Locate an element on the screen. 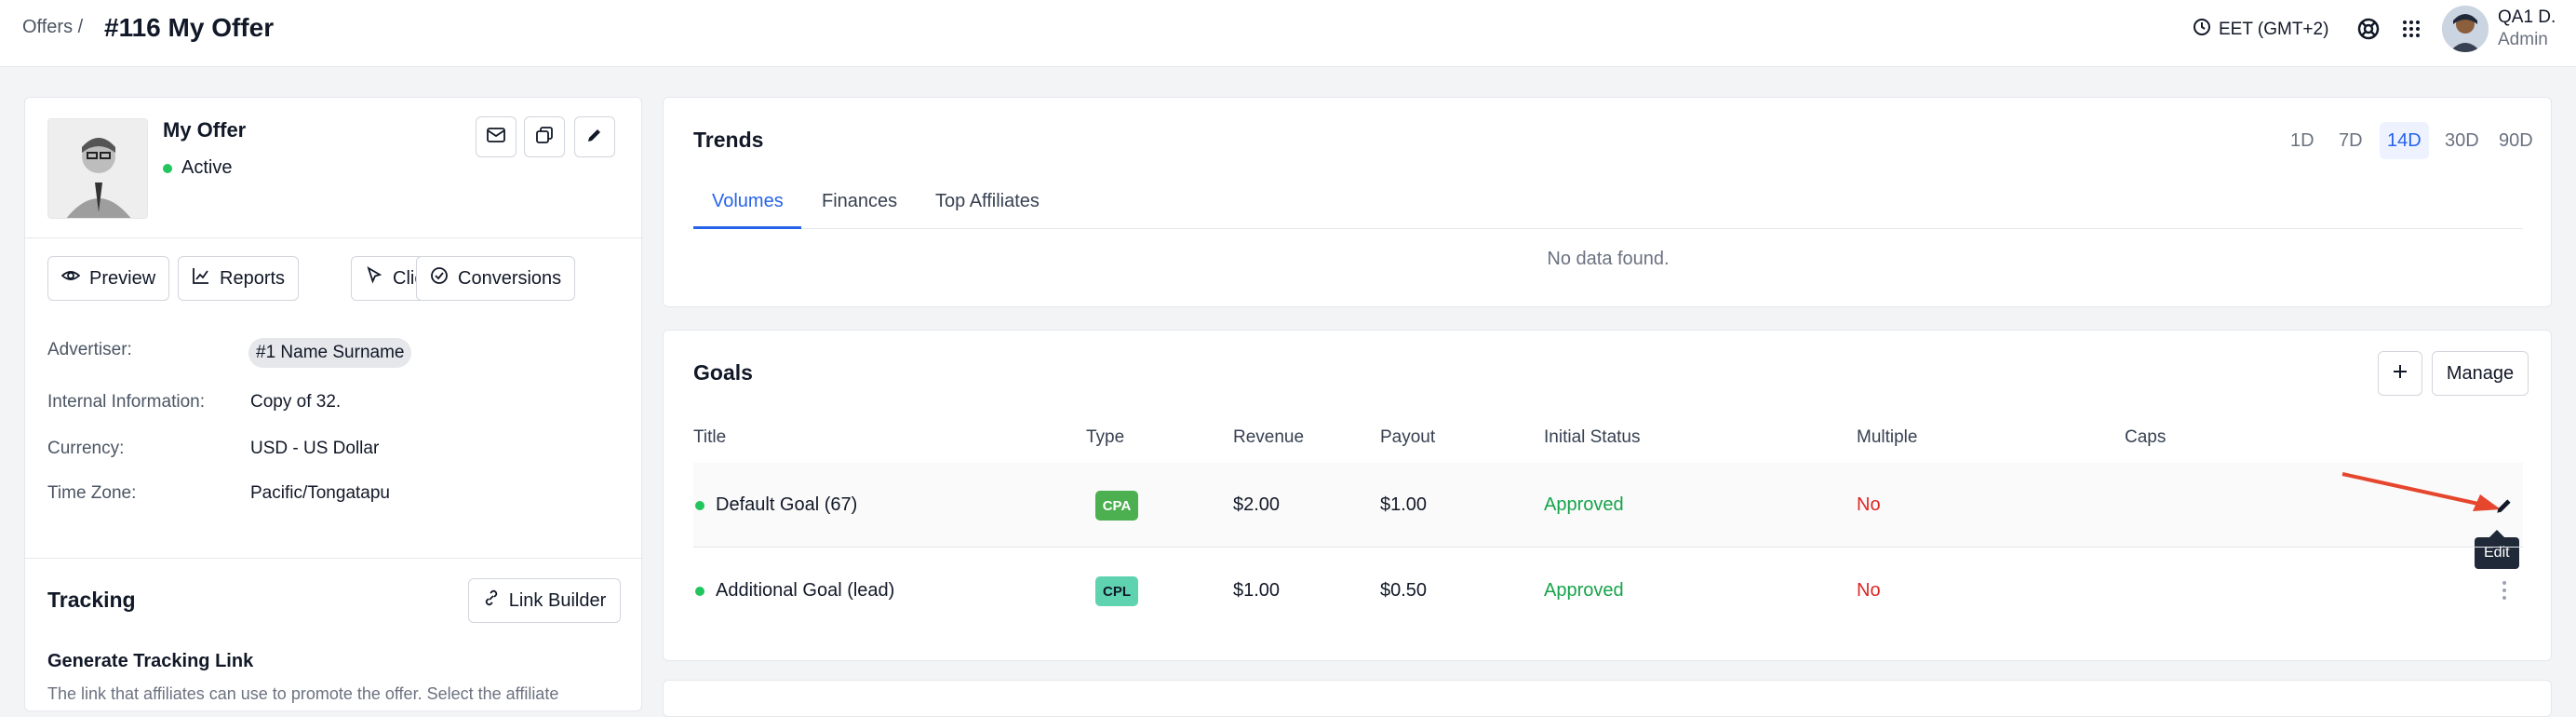 This screenshot has height=717, width=2576. status-badge: Active is located at coordinates (197, 168).